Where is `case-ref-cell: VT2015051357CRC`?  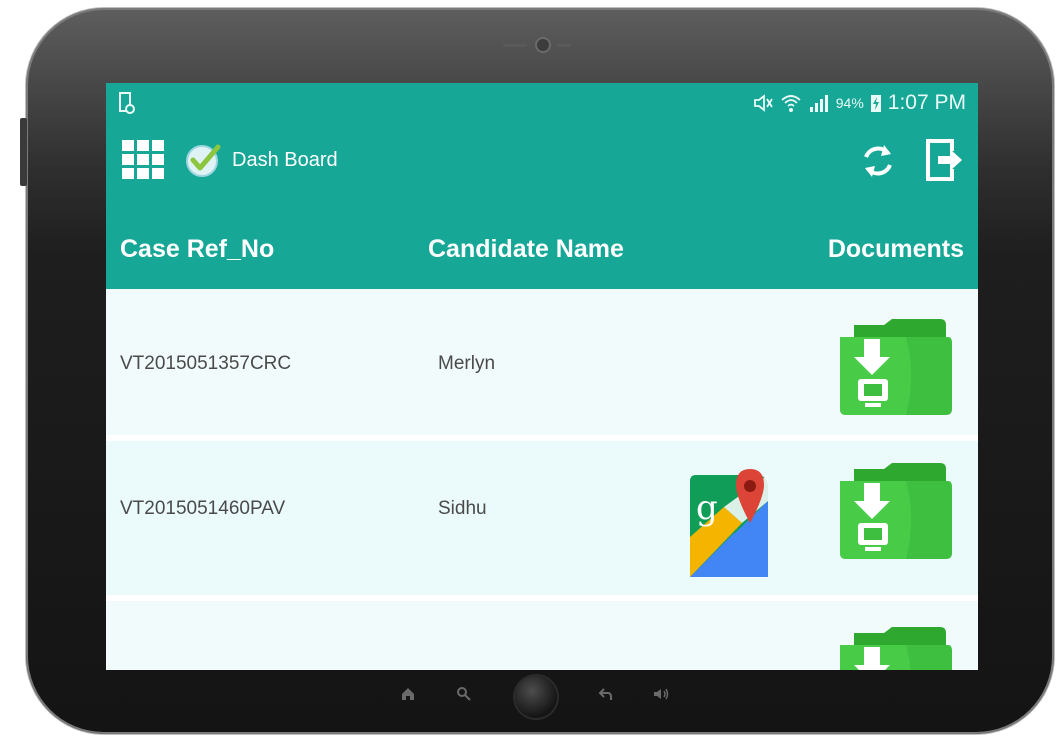 case-ref-cell: VT2015051357CRC is located at coordinates (206, 363).